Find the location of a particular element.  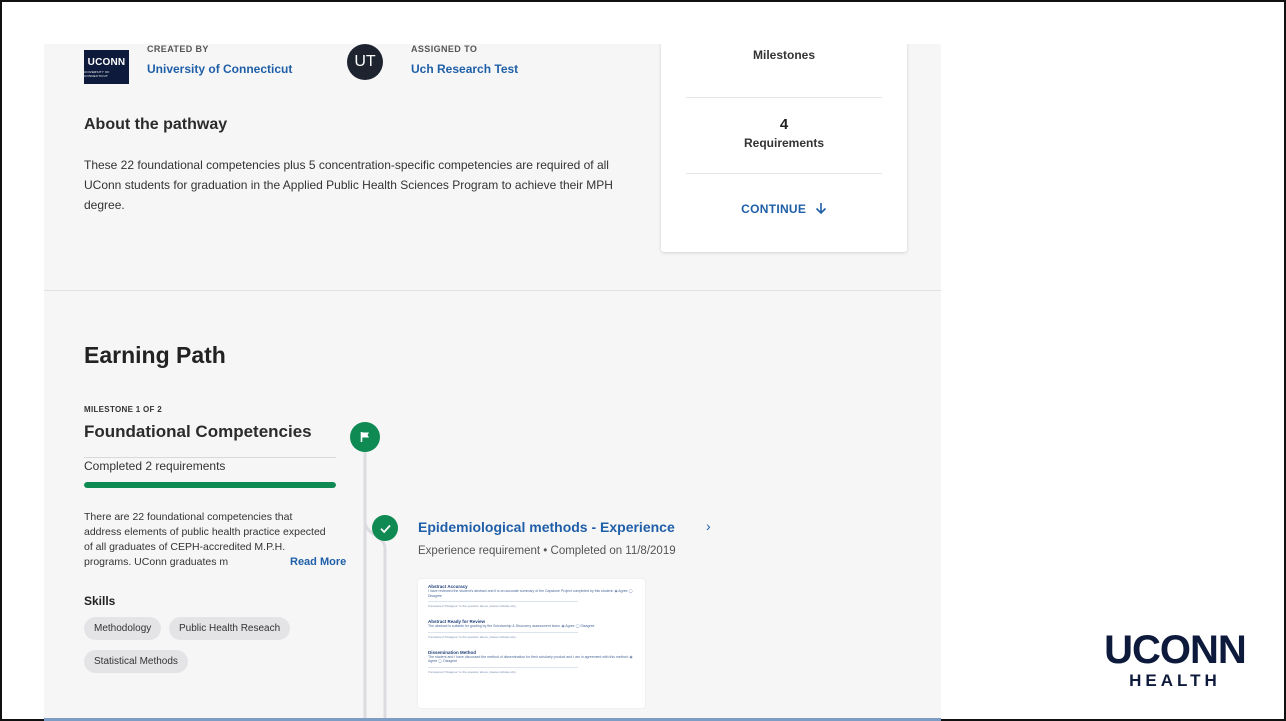

milestone-progress-bar is located at coordinates (210, 485).